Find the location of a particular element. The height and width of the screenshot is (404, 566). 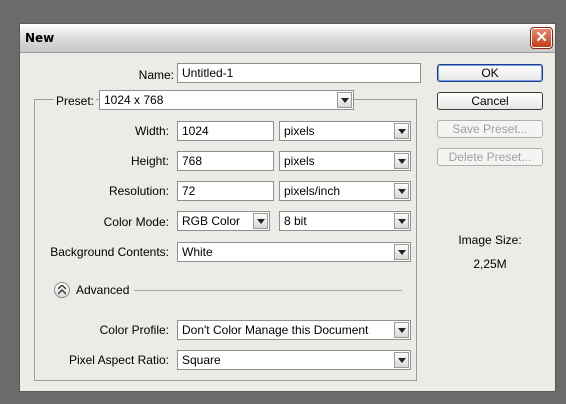

bit-depth-select: 8 bit is located at coordinates (345, 221).